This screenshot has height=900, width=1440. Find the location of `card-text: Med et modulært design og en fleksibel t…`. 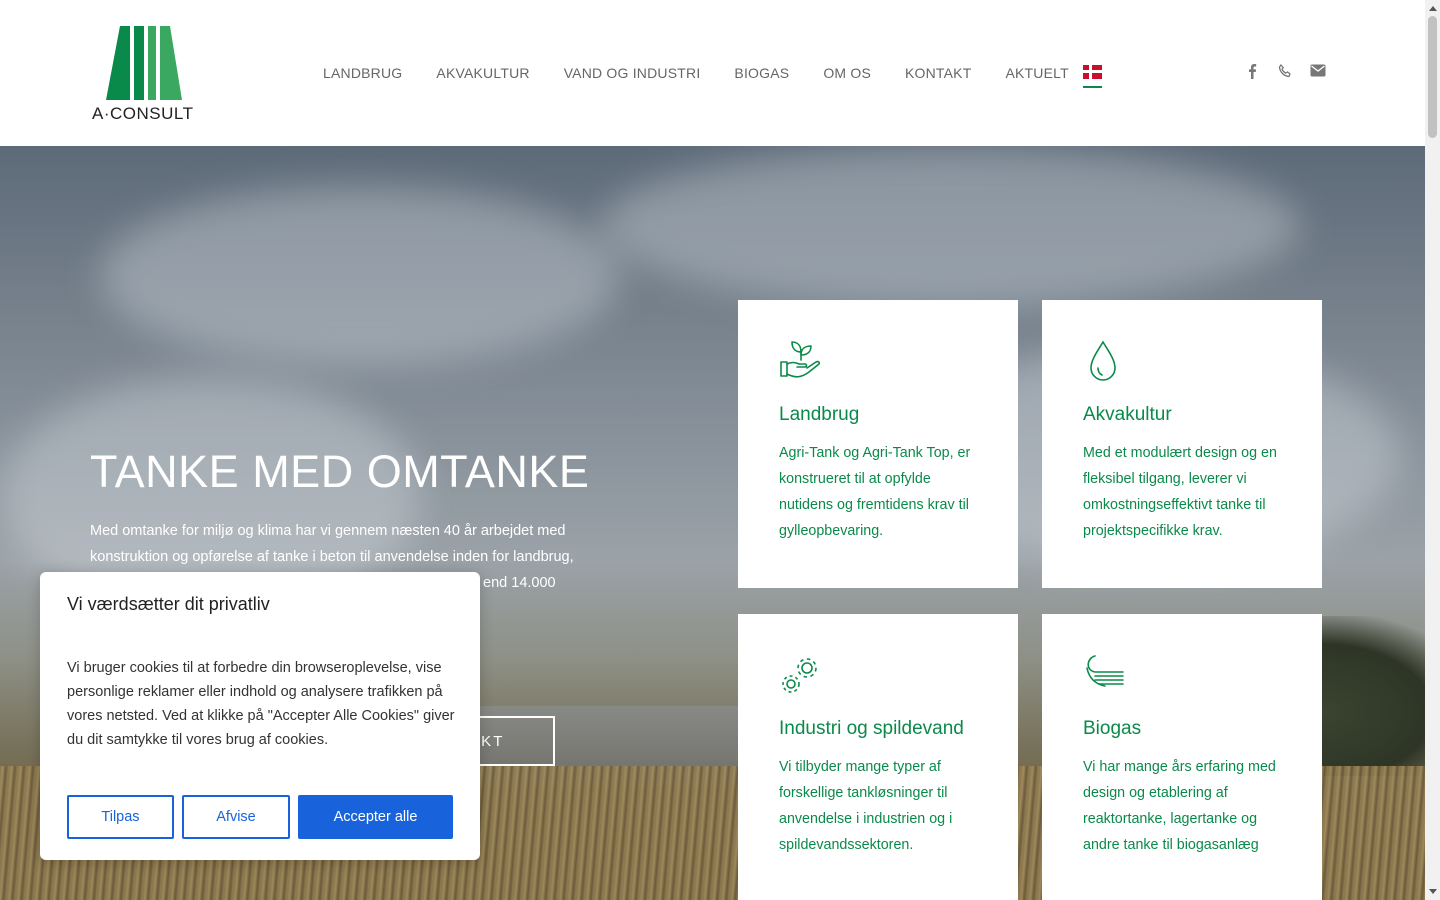

card-text: Med et modulært design og en fleksibel t… is located at coordinates (1180, 492).